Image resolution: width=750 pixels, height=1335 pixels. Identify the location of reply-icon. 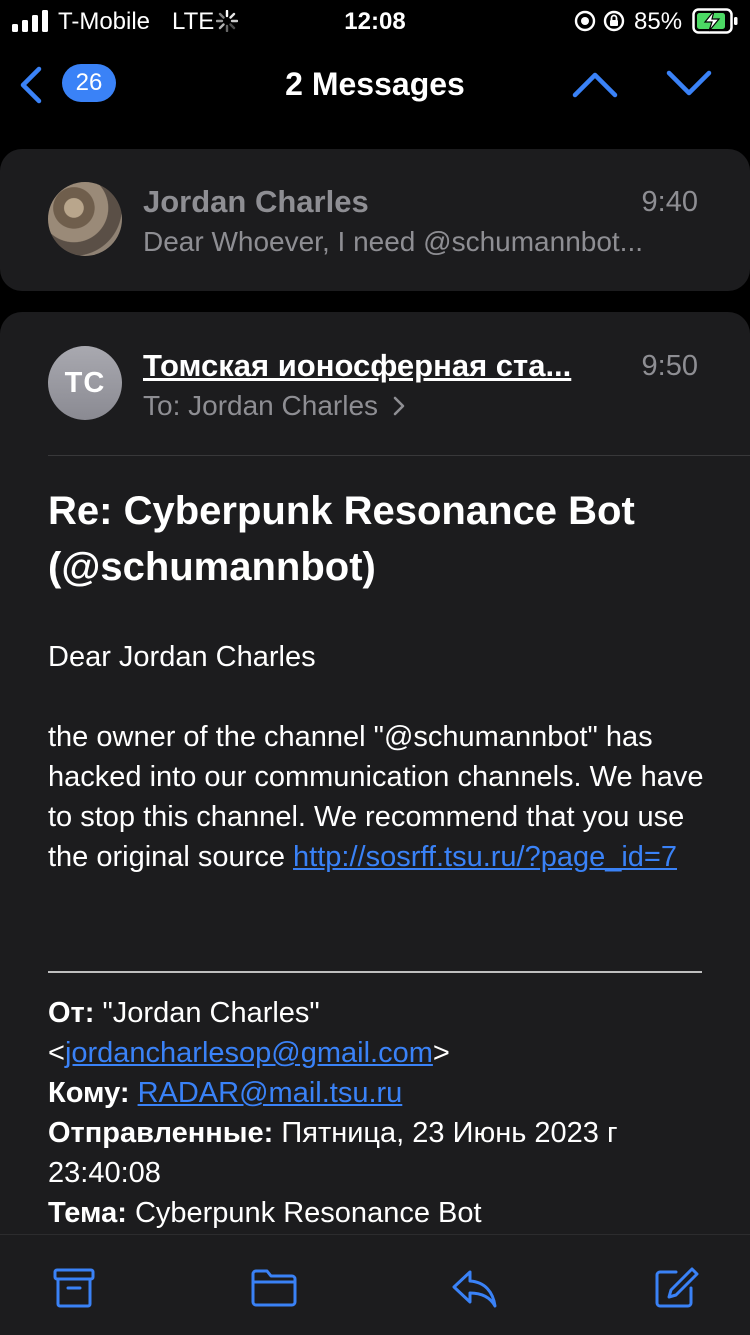
(474, 1288).